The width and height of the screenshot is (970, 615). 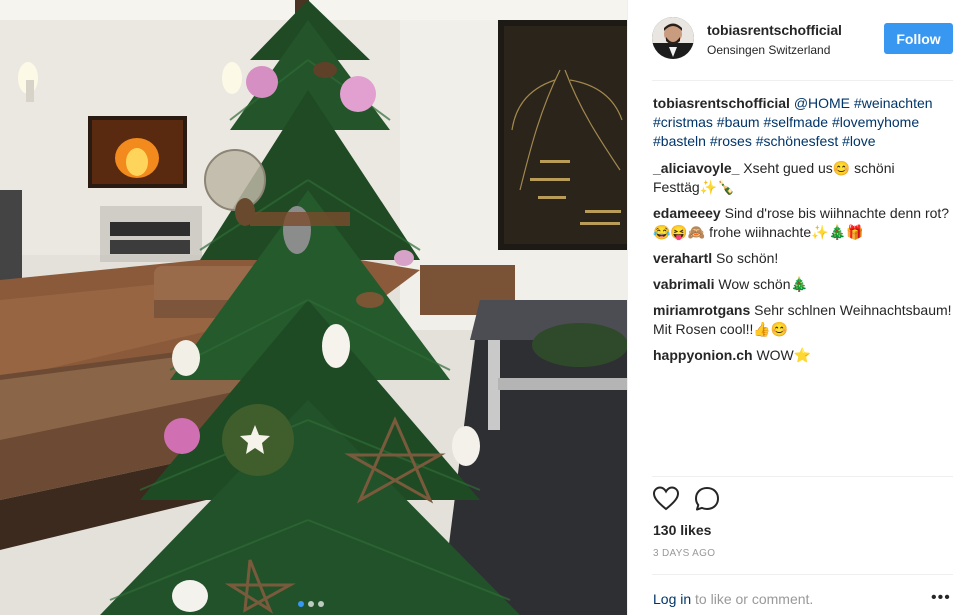 What do you see at coordinates (804, 258) in the screenshot?
I see `comment-item: verahartl So schön!` at bounding box center [804, 258].